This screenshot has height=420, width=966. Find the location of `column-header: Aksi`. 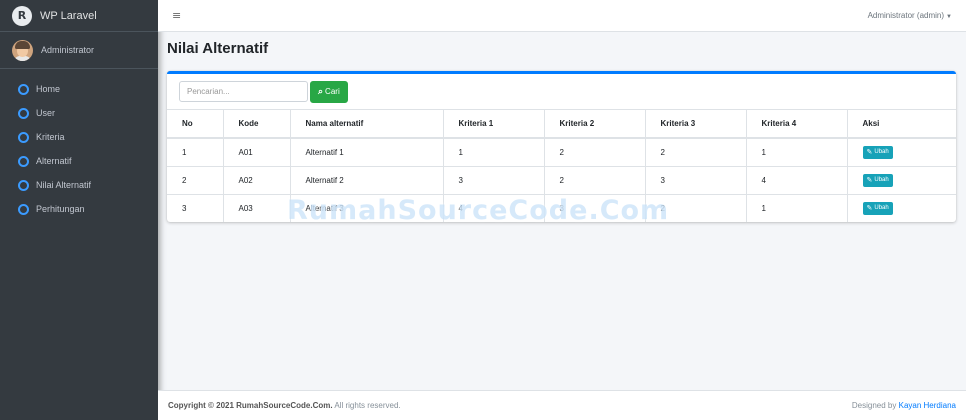

column-header: Aksi is located at coordinates (901, 124).